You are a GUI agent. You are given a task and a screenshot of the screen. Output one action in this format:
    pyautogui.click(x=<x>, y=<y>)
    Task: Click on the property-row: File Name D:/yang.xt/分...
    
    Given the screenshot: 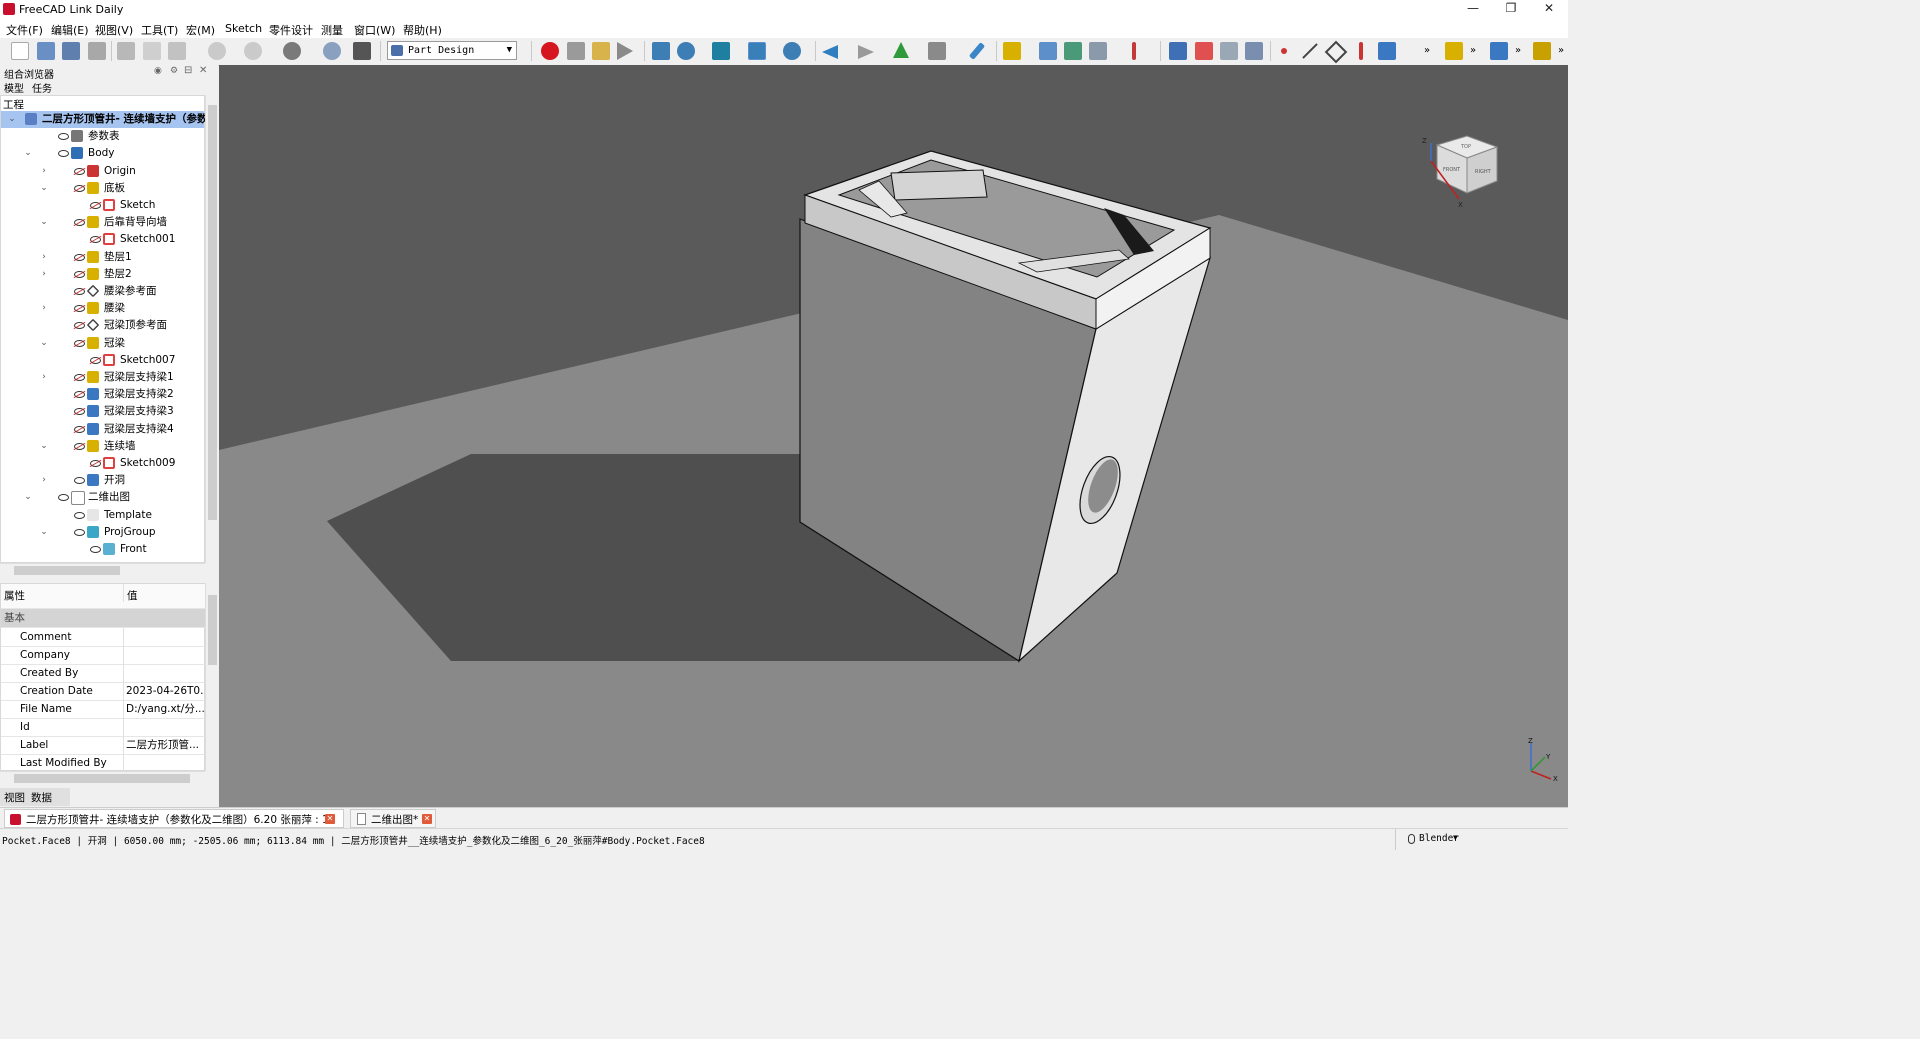 What is the action you would take?
    pyautogui.click(x=103, y=709)
    